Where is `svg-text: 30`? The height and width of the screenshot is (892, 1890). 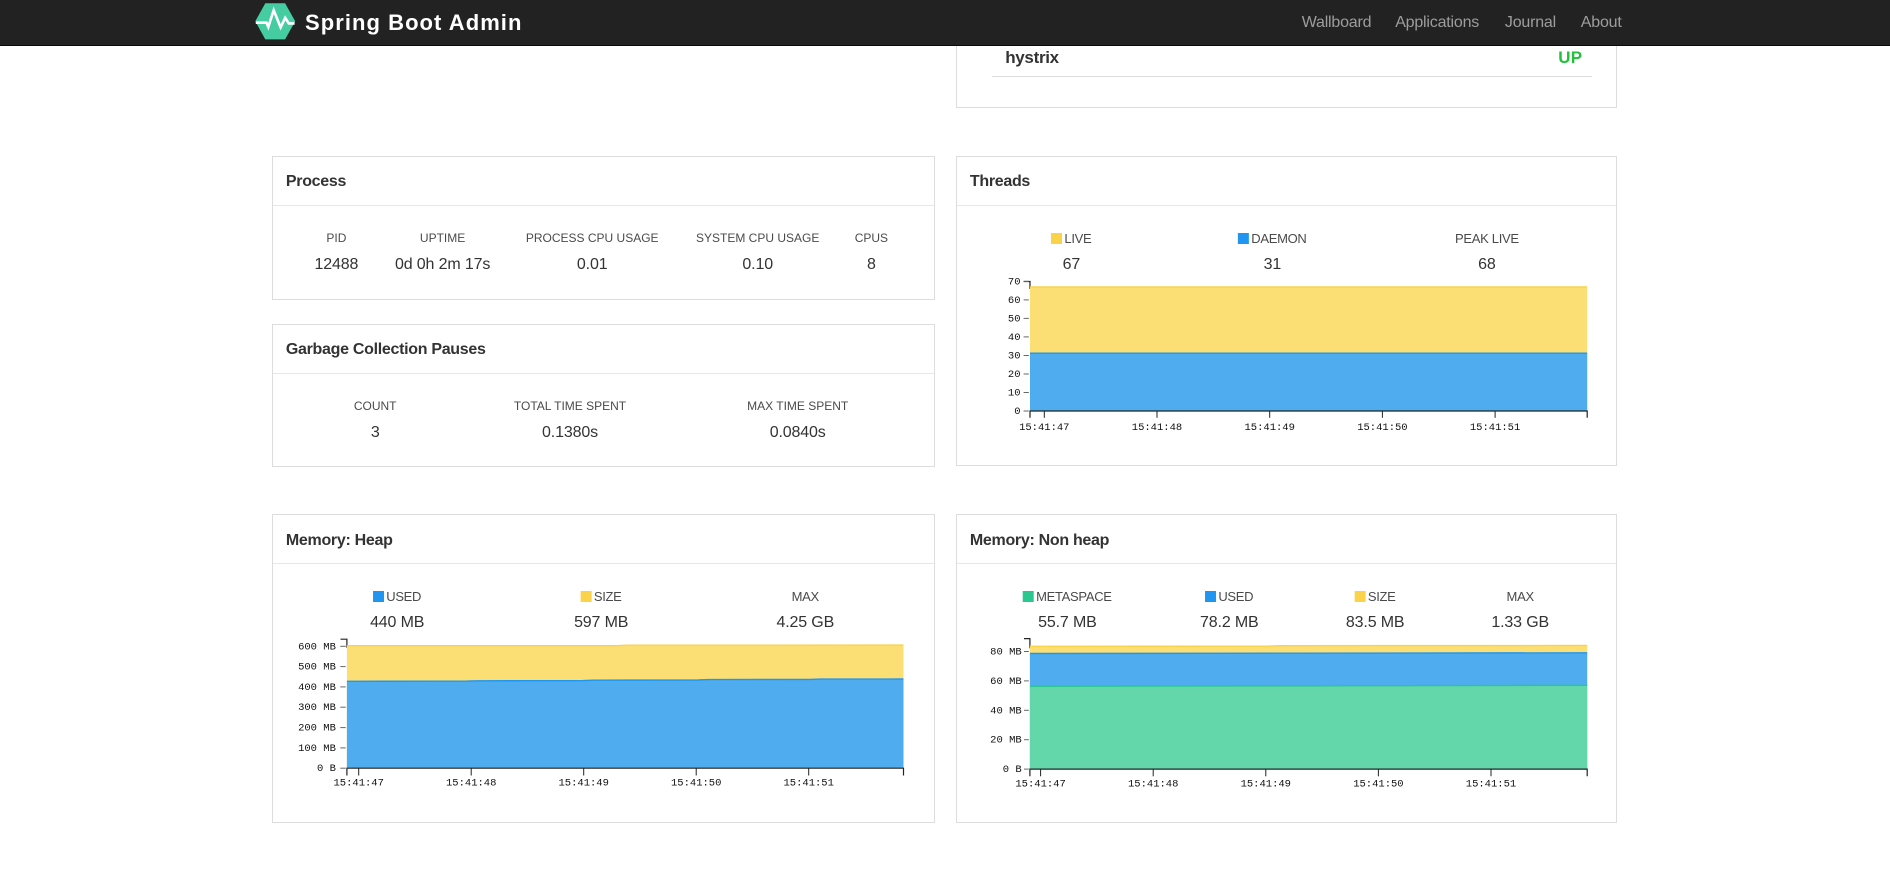 svg-text: 30 is located at coordinates (1014, 357).